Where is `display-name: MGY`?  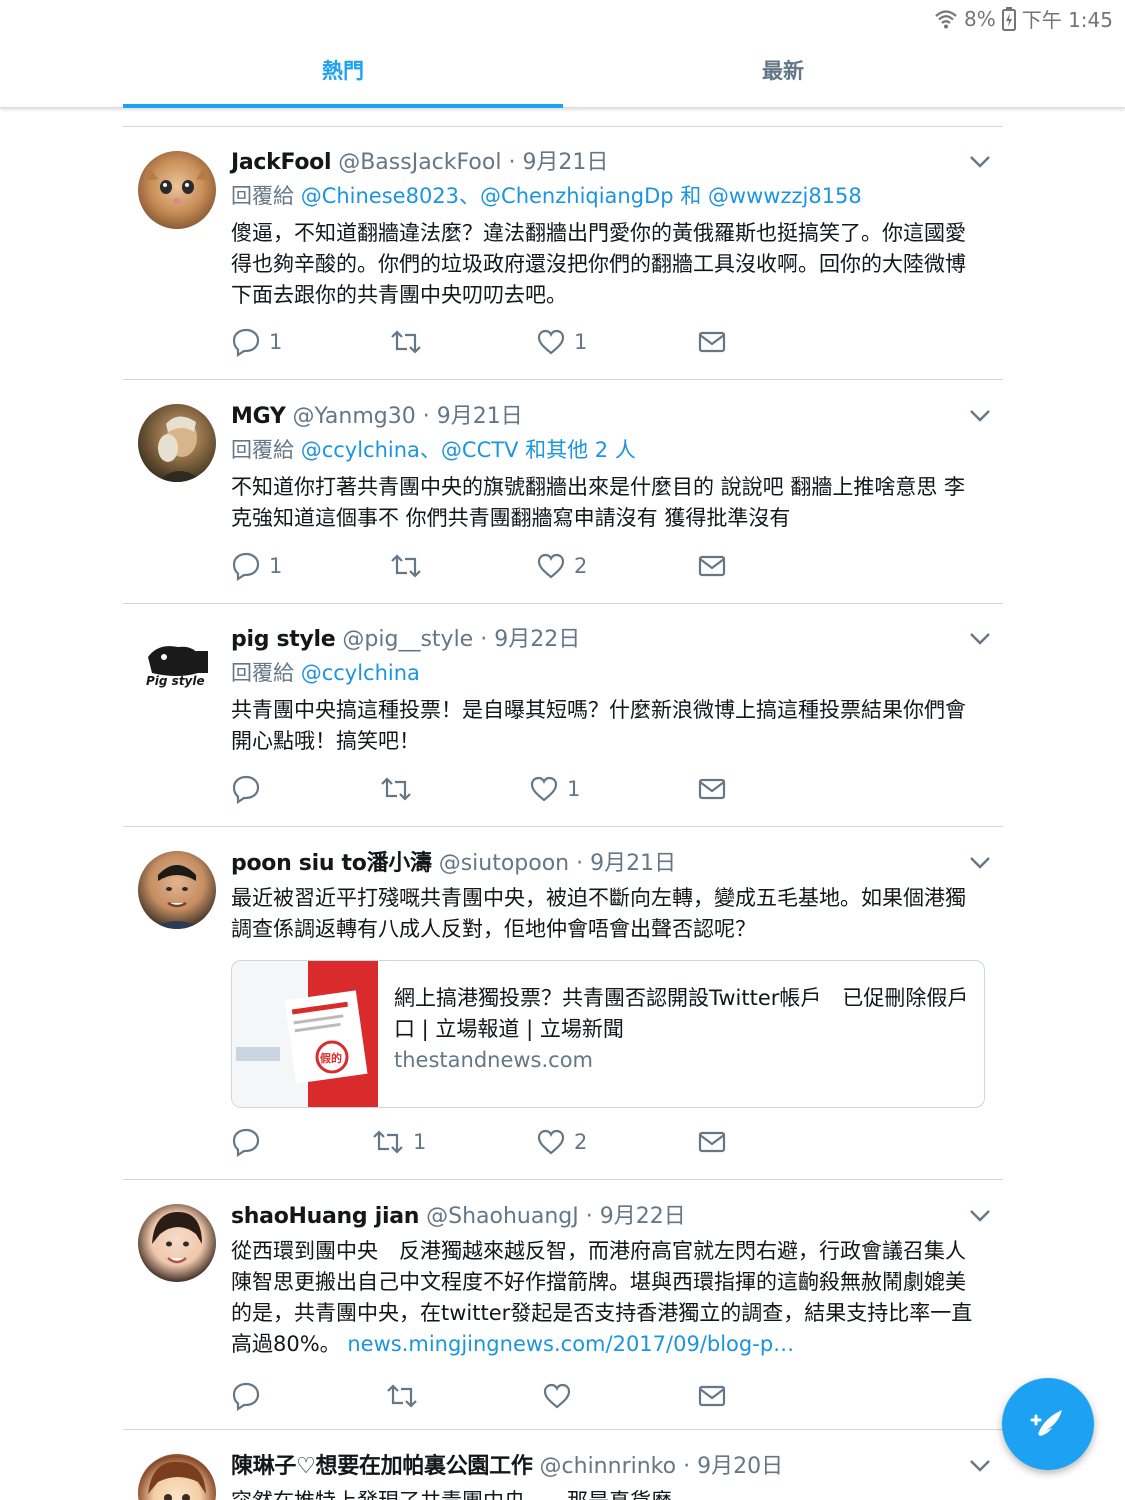
display-name: MGY is located at coordinates (258, 416).